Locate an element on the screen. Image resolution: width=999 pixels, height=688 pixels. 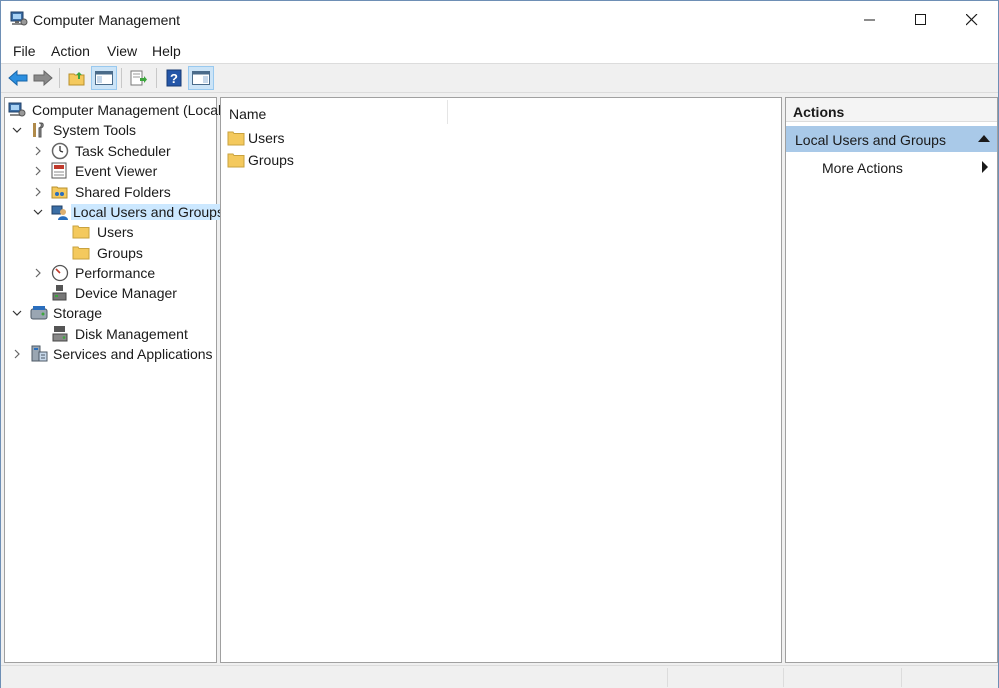
storage-icon is located at coordinates (39, 313).